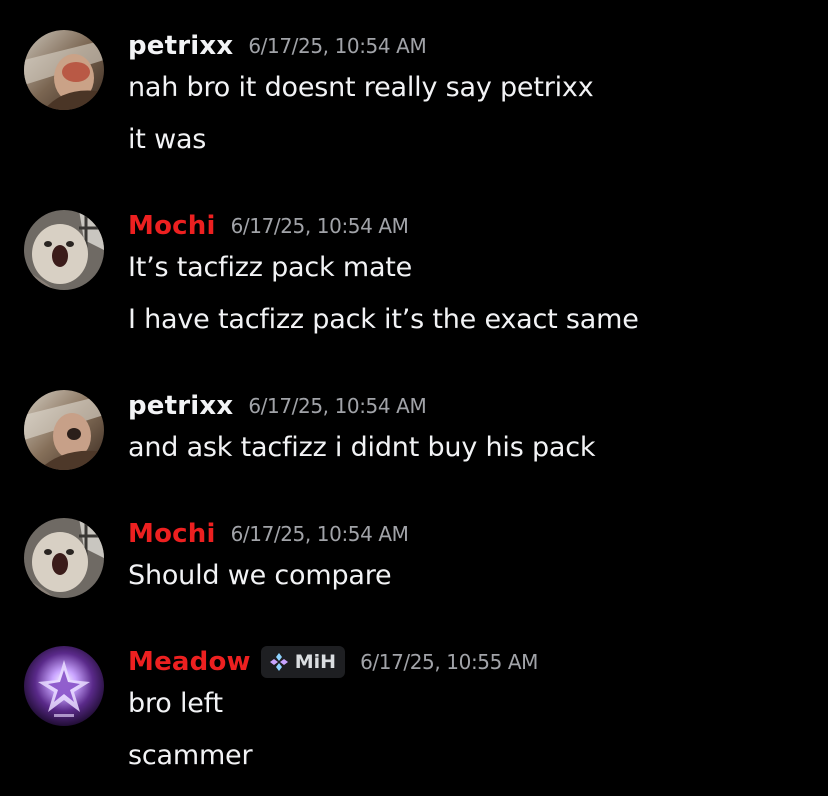 Image resolution: width=828 pixels, height=796 pixels. What do you see at coordinates (449, 662) in the screenshot?
I see `timestamp: 6/17/25, 10:55 AM` at bounding box center [449, 662].